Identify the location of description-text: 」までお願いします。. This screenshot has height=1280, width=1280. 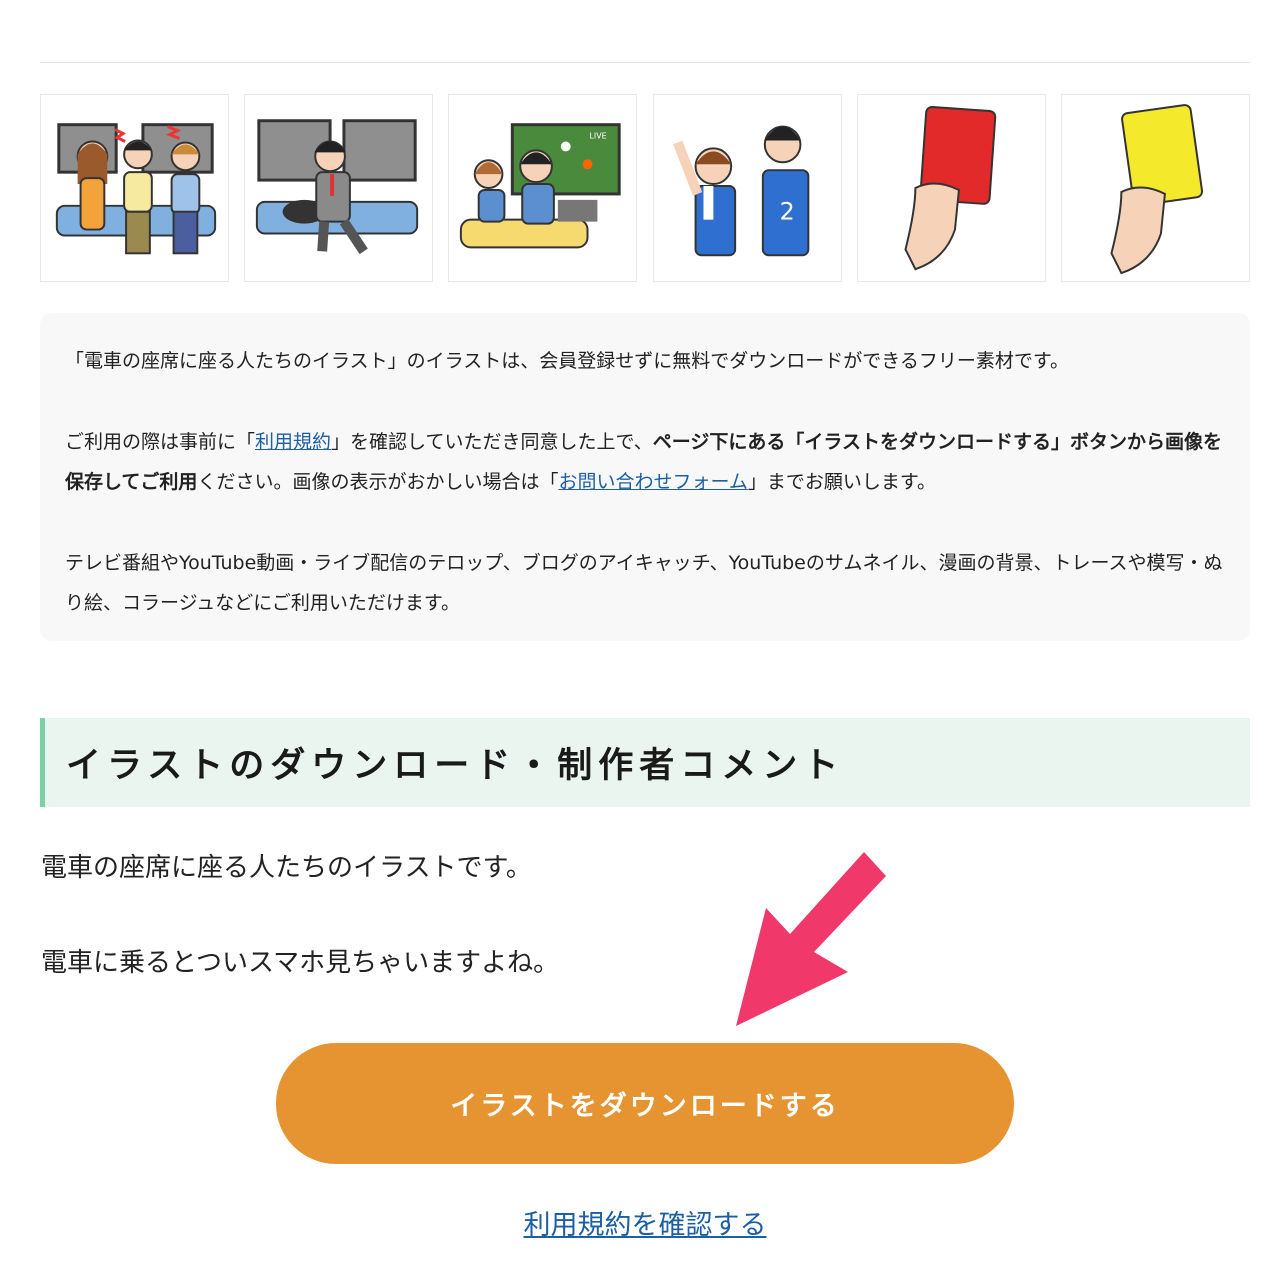
(841, 482).